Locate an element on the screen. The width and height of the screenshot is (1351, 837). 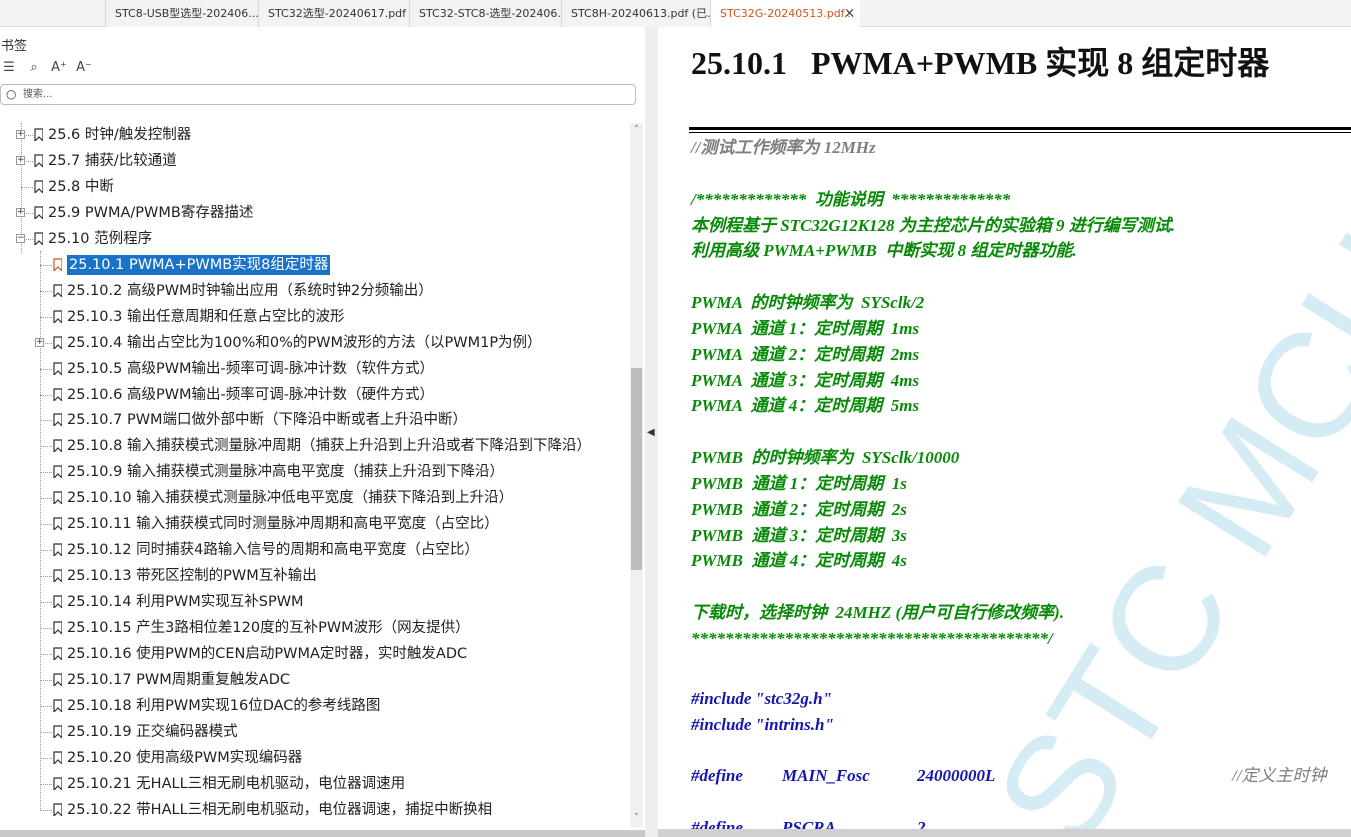
scrollbar-thumb is located at coordinates (636, 469).